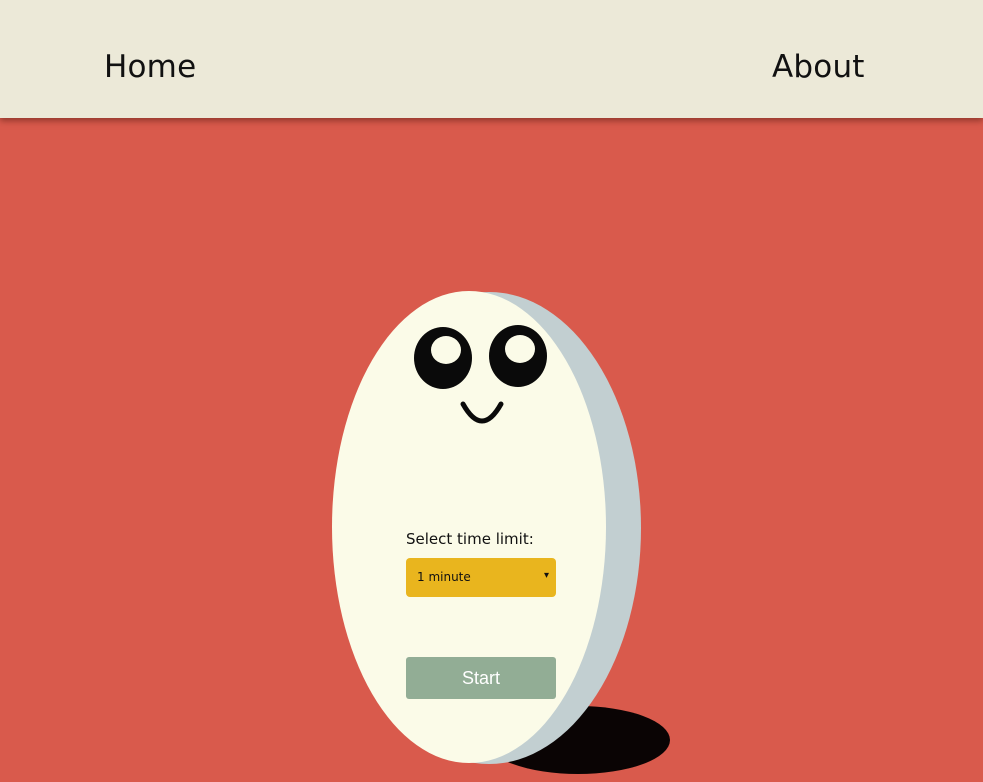 The width and height of the screenshot is (983, 782). Describe the element at coordinates (443, 358) in the screenshot. I see `left-eye-icon` at that location.